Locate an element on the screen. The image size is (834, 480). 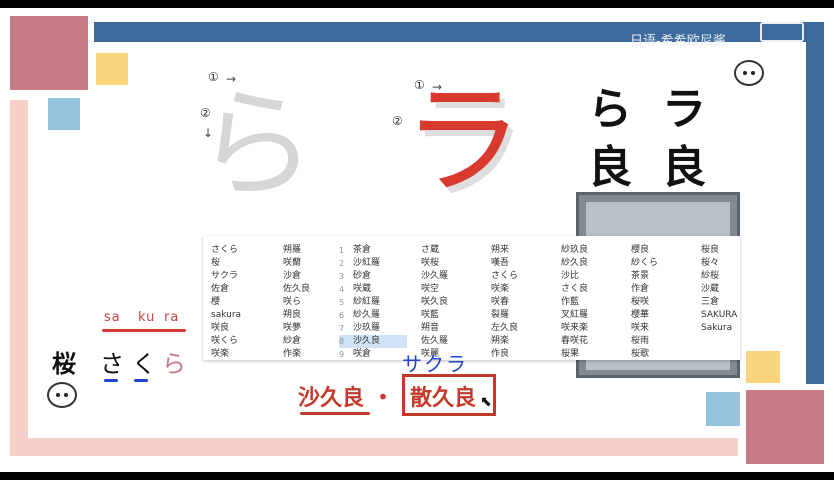
candidate-item: 3 砂倉 is located at coordinates (373, 276).